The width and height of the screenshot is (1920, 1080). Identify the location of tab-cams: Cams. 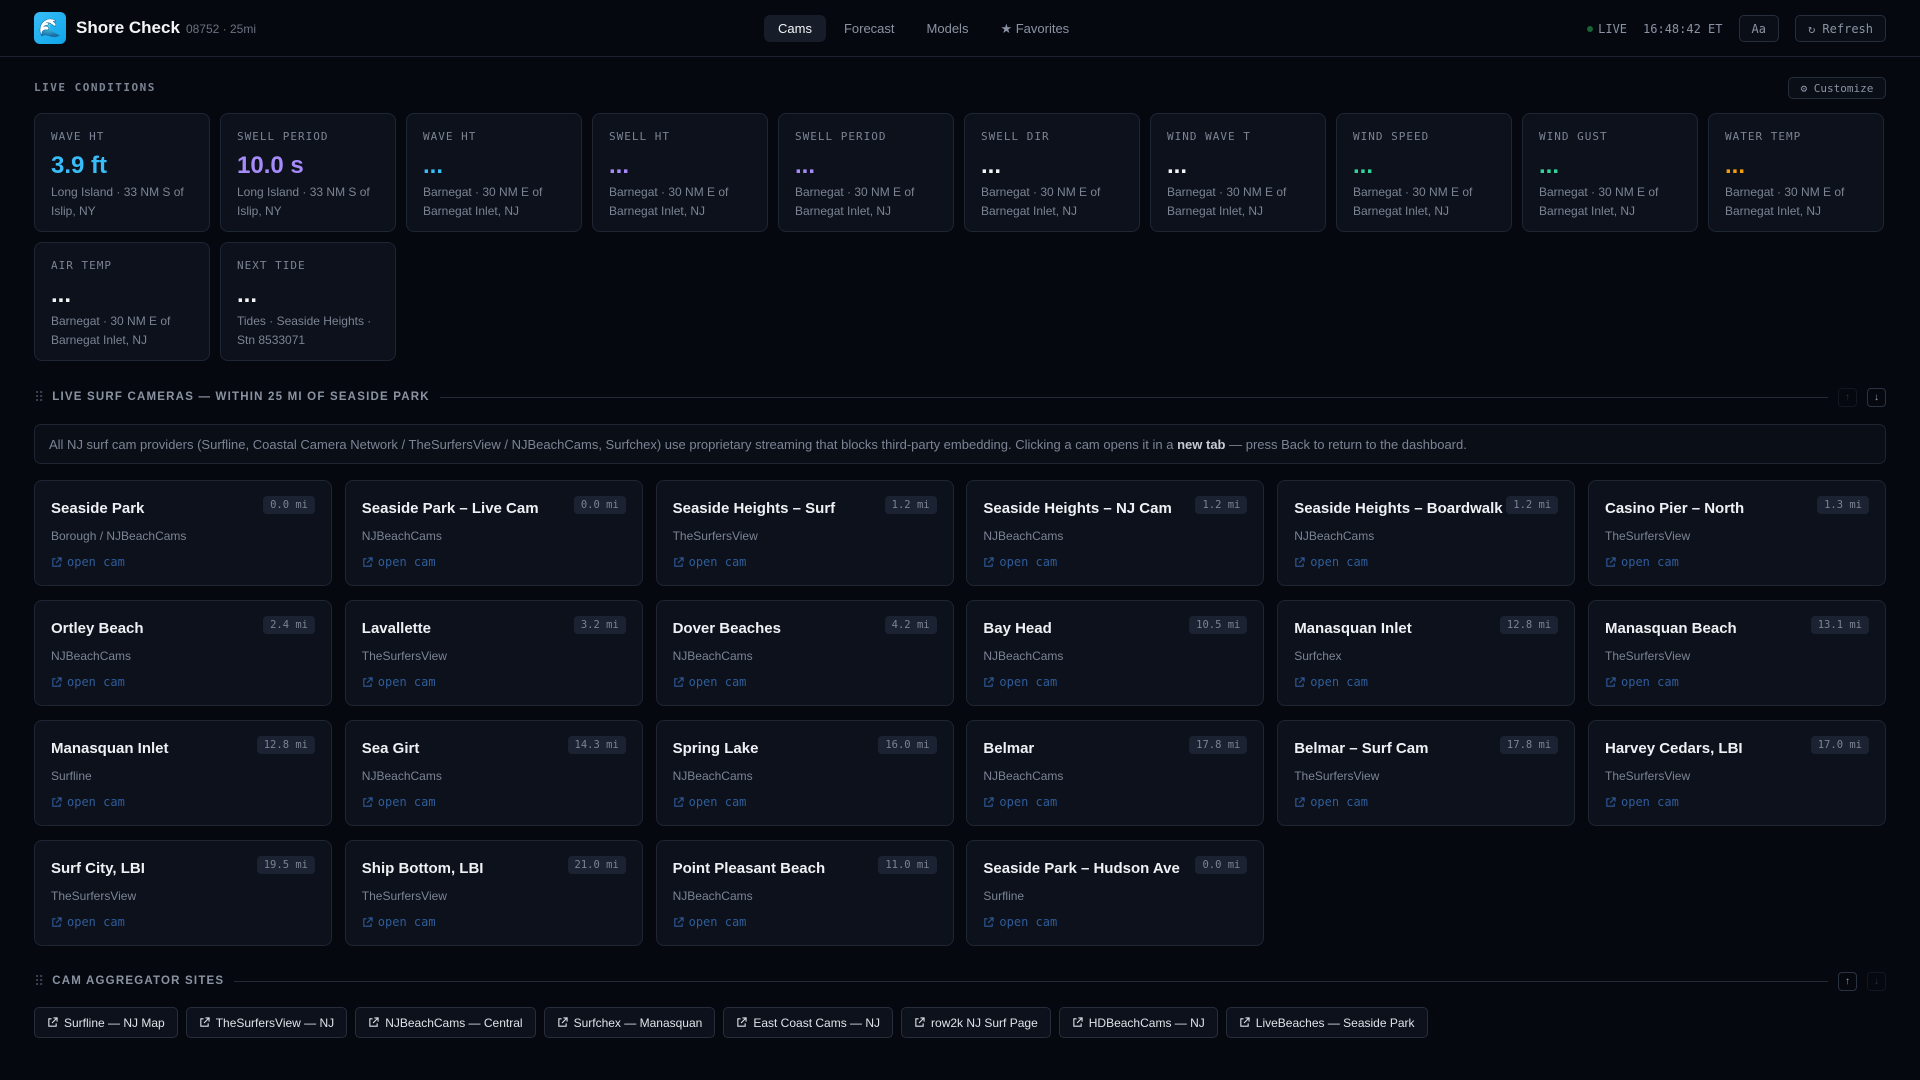
(795, 28).